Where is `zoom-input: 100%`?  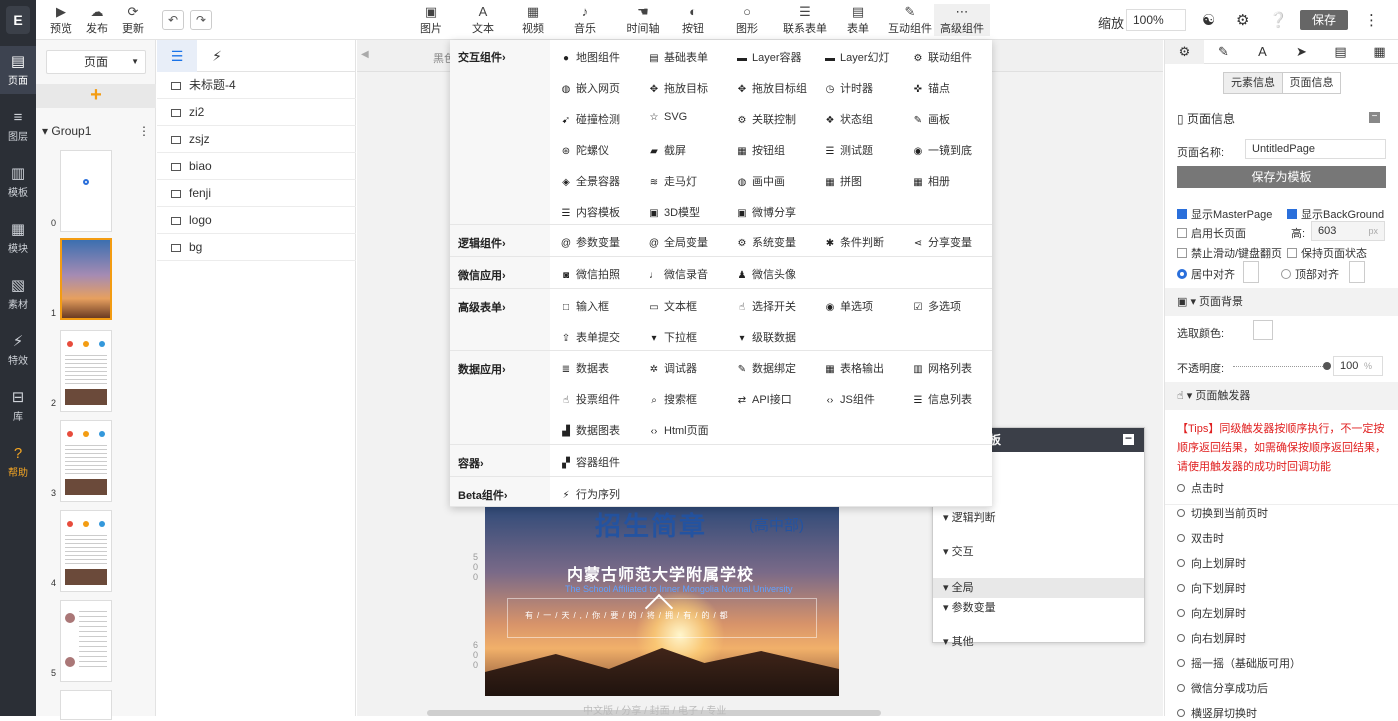 zoom-input: 100% is located at coordinates (1156, 20).